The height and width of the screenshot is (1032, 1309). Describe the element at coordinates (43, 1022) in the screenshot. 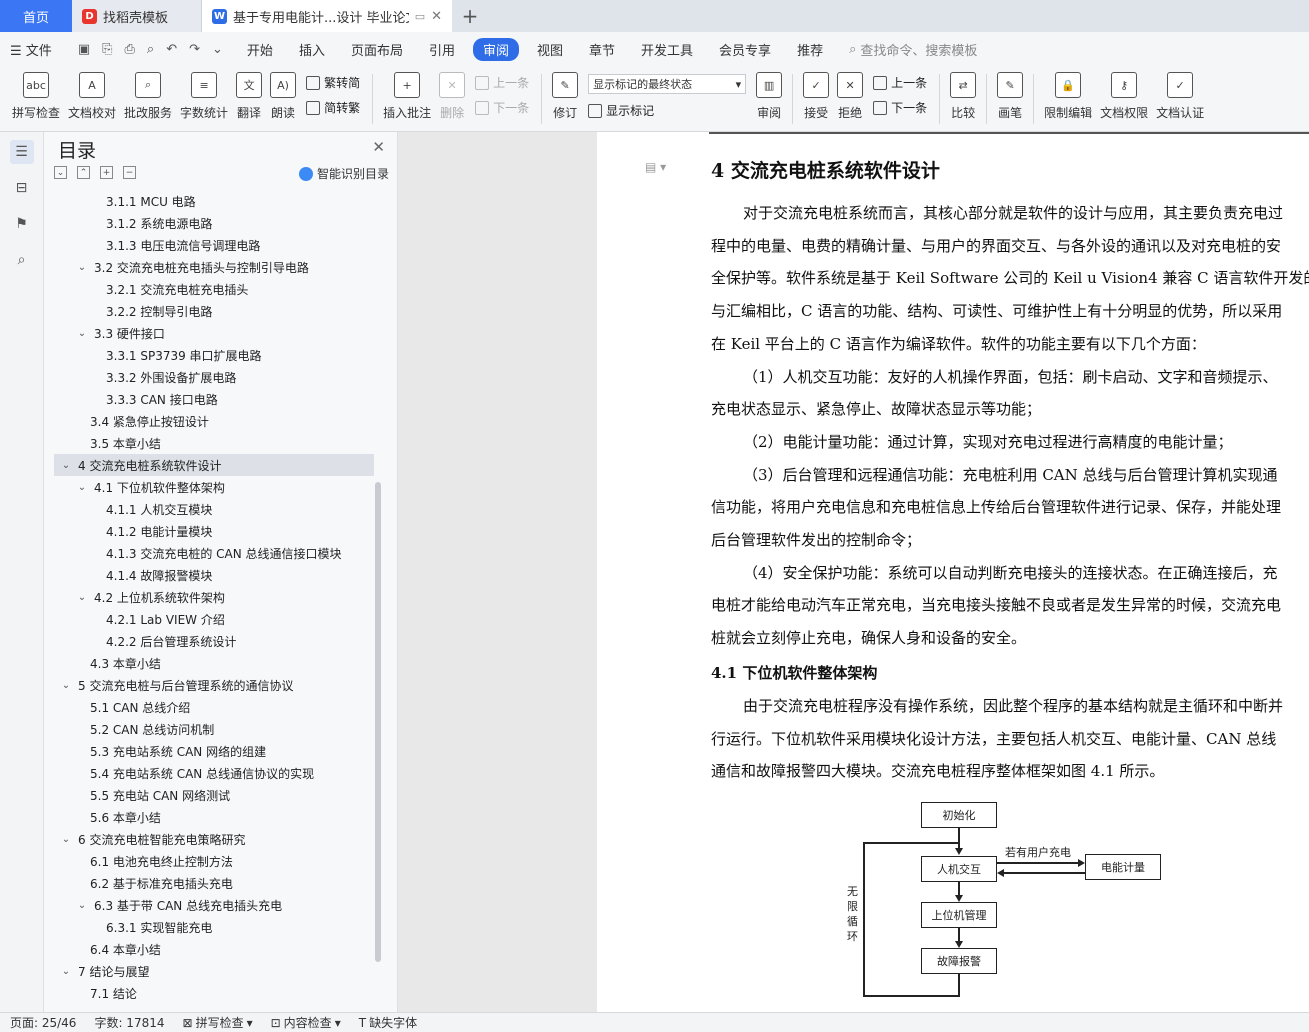

I see `page-indicator: 页面: 25/46` at that location.